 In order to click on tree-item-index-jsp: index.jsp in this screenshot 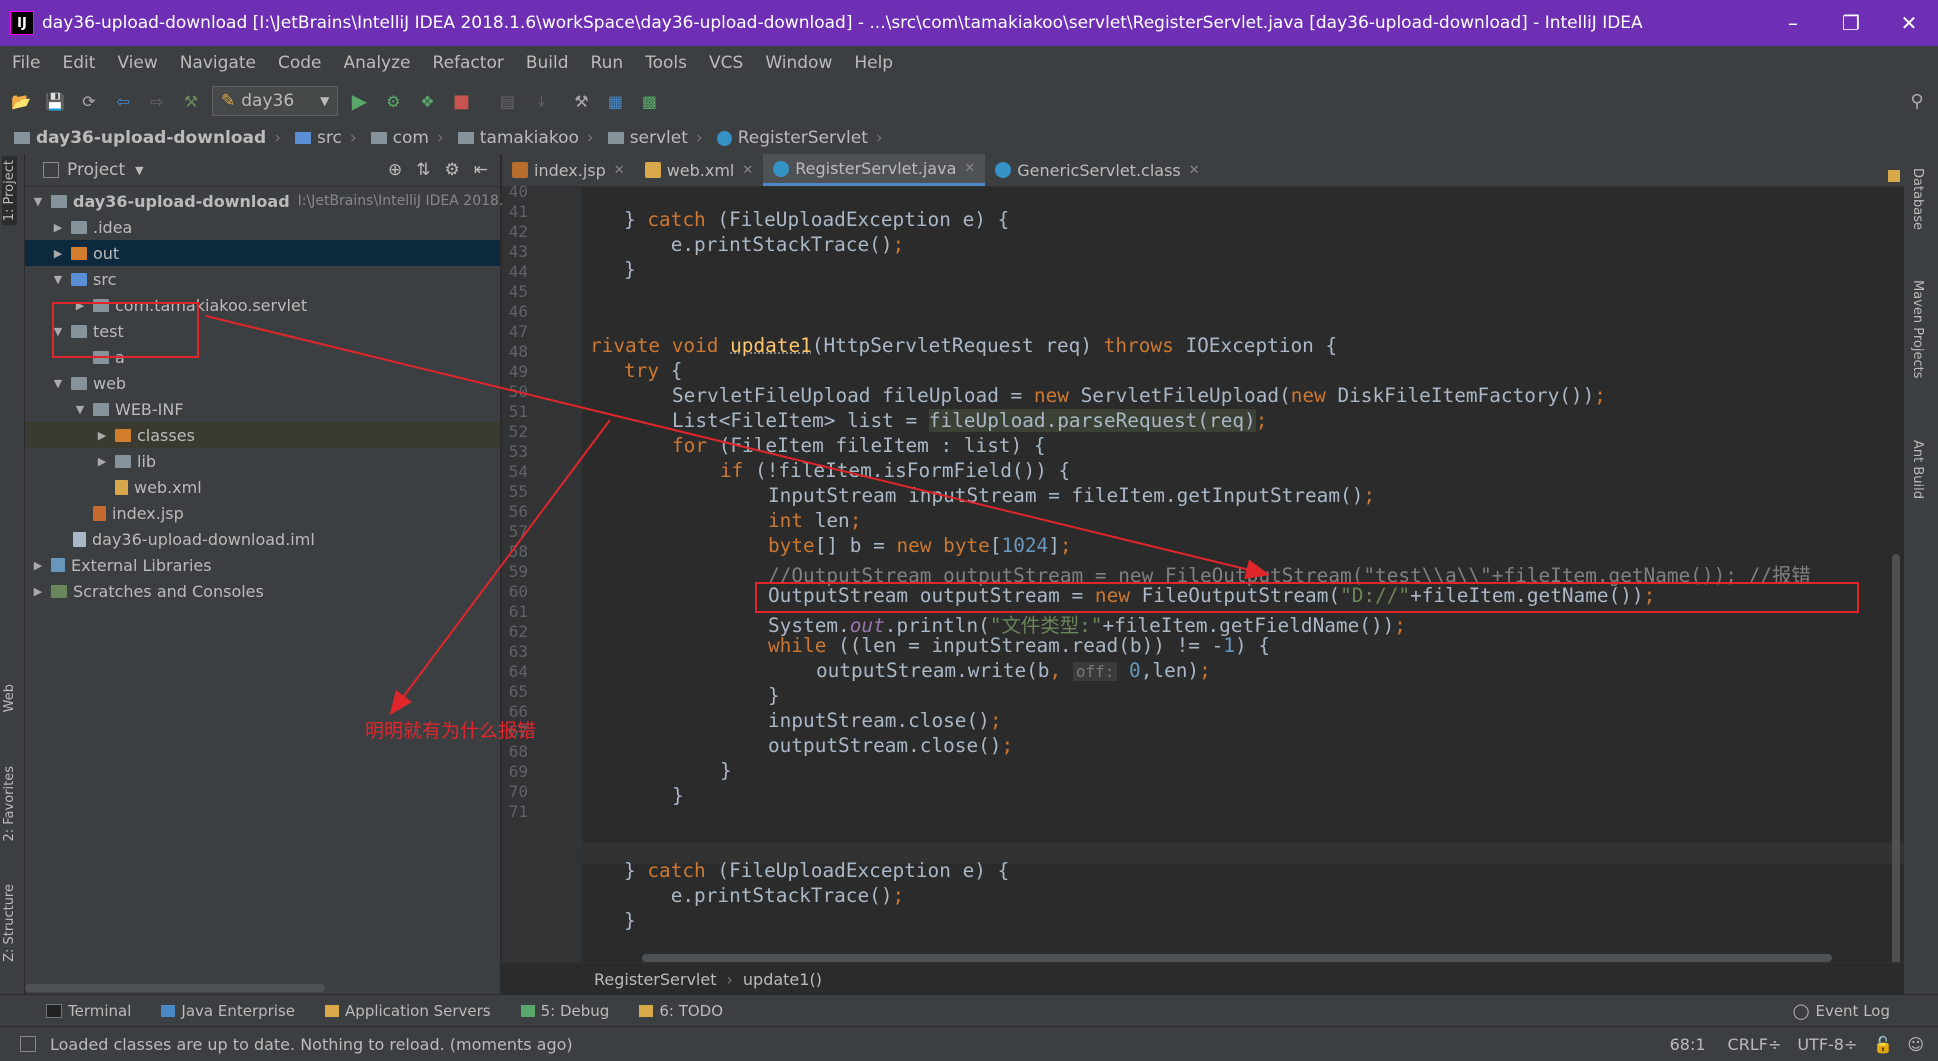, I will do `click(138, 513)`.